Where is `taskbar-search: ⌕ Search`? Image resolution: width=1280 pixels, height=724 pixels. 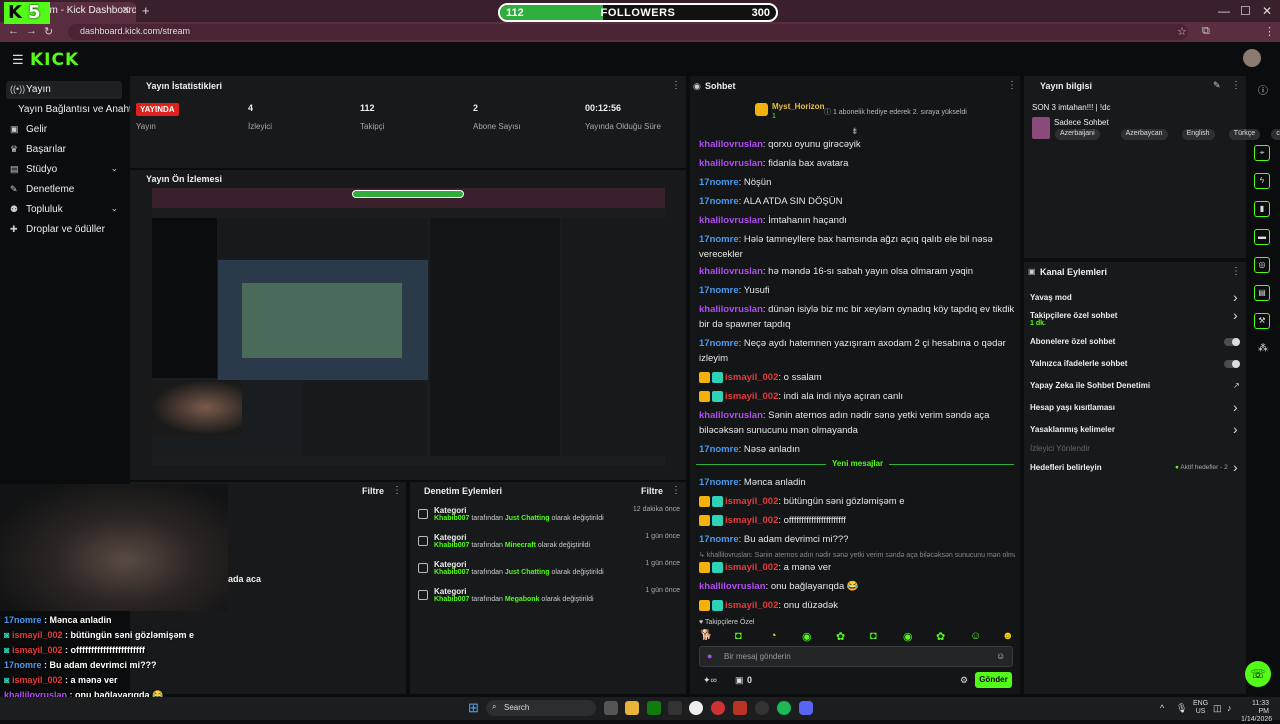
taskbar-search: ⌕ Search is located at coordinates (541, 708).